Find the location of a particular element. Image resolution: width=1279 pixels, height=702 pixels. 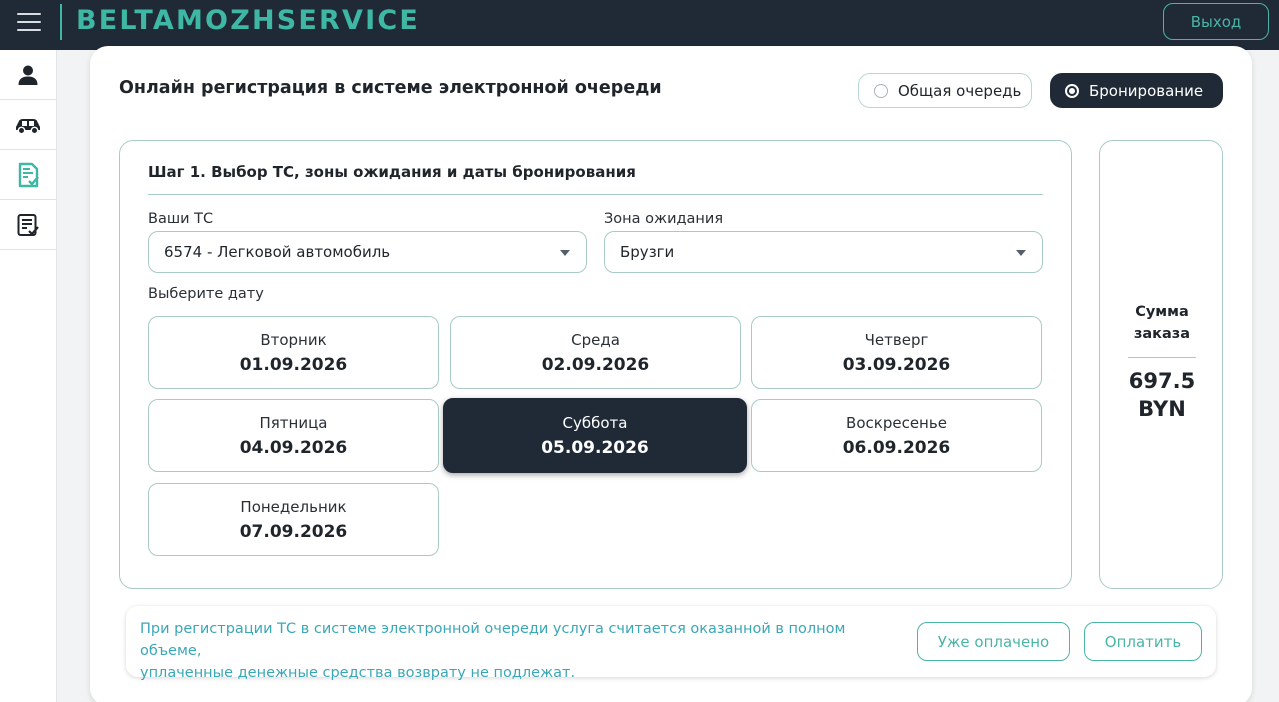

sidebar-item-vehicles is located at coordinates (28, 125).